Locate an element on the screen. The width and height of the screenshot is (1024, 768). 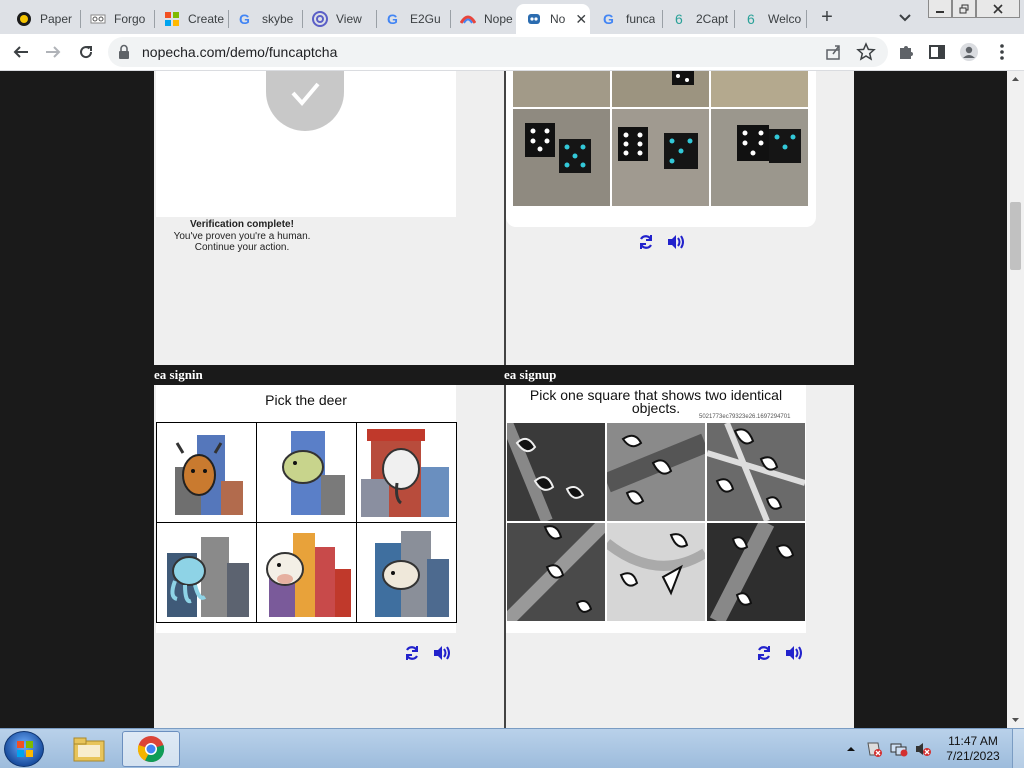
tab-skybe: G skybe is located at coordinates (264, 19).